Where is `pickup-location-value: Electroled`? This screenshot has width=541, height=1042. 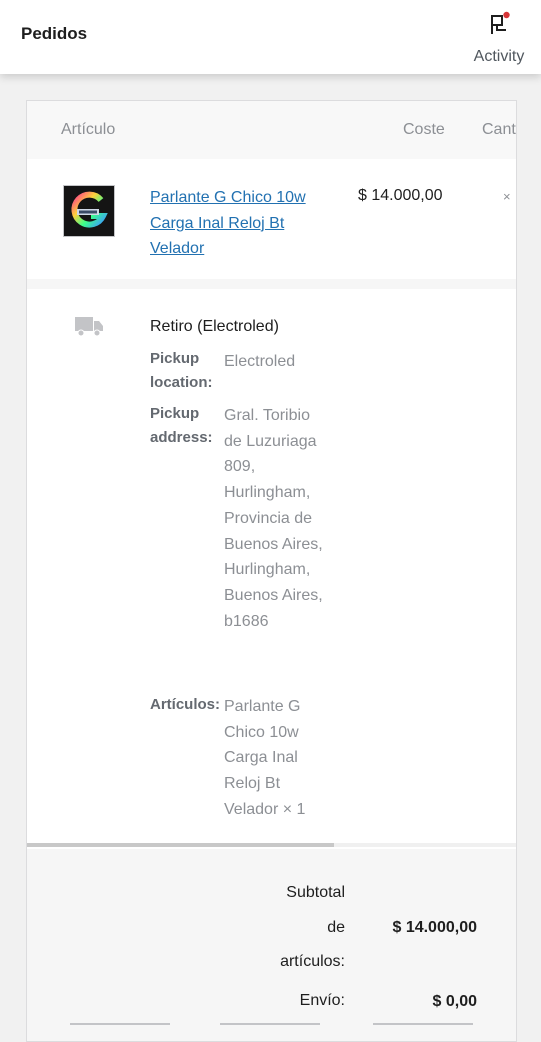
pickup-location-value: Electroled is located at coordinates (260, 361).